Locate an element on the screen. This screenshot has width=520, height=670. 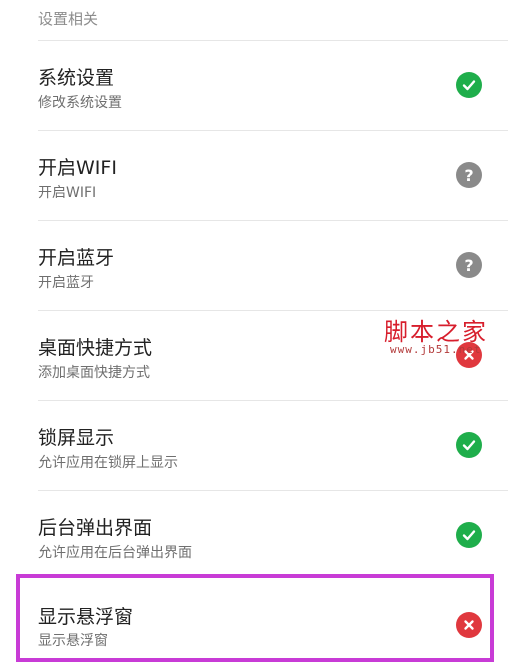
close-icon is located at coordinates (469, 355).